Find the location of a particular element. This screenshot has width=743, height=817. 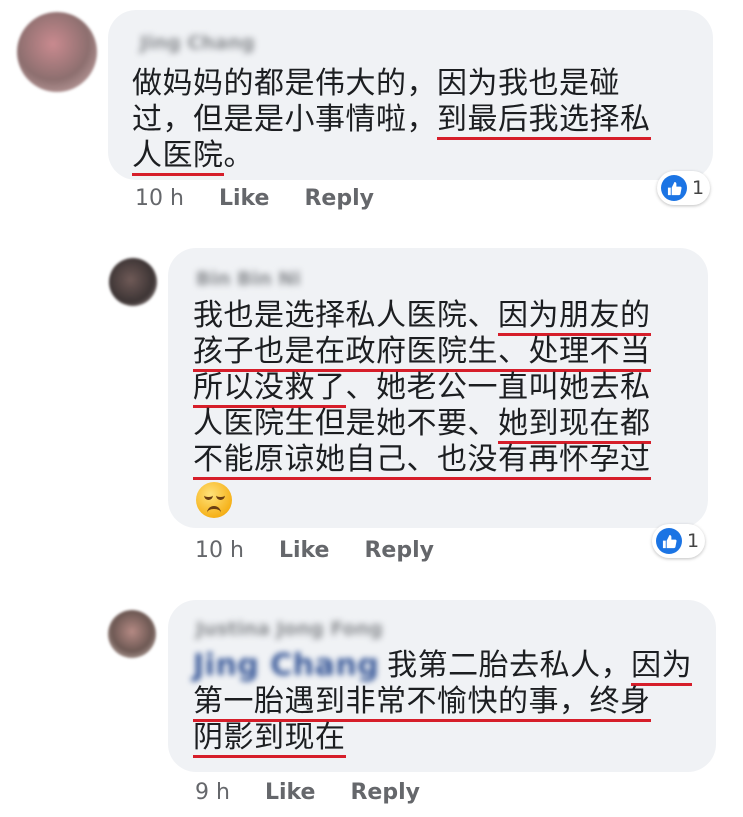

comment-meta: 9 h Like Reply is located at coordinates (307, 792).